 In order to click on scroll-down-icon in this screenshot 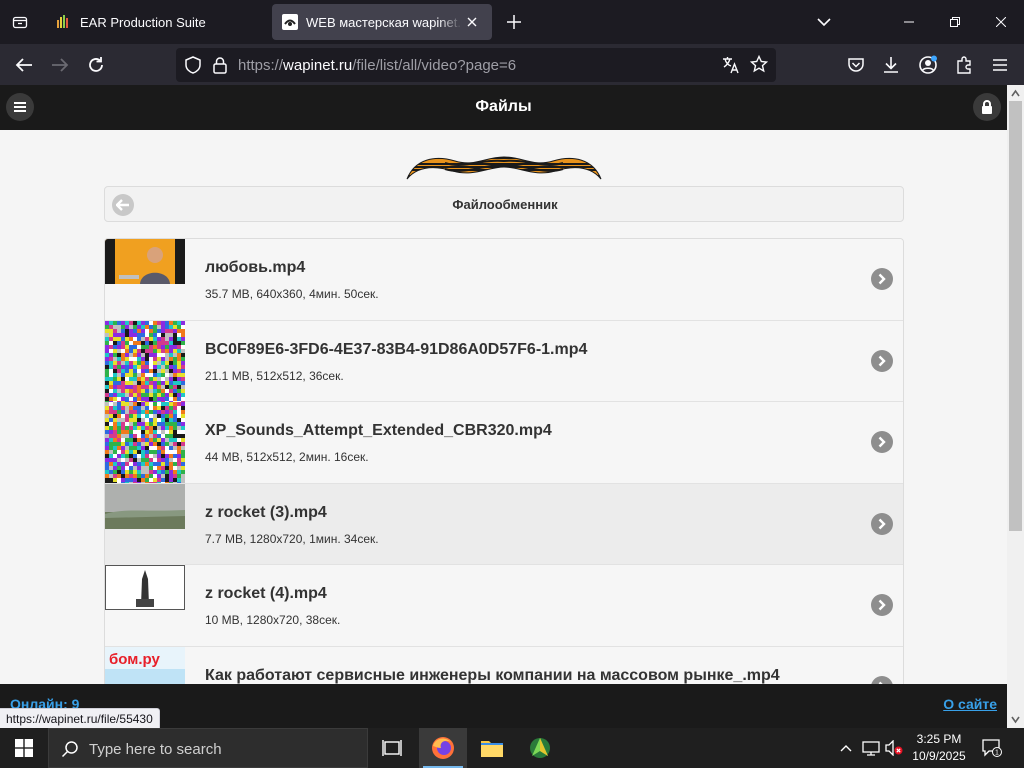, I will do `click(1015, 719)`.